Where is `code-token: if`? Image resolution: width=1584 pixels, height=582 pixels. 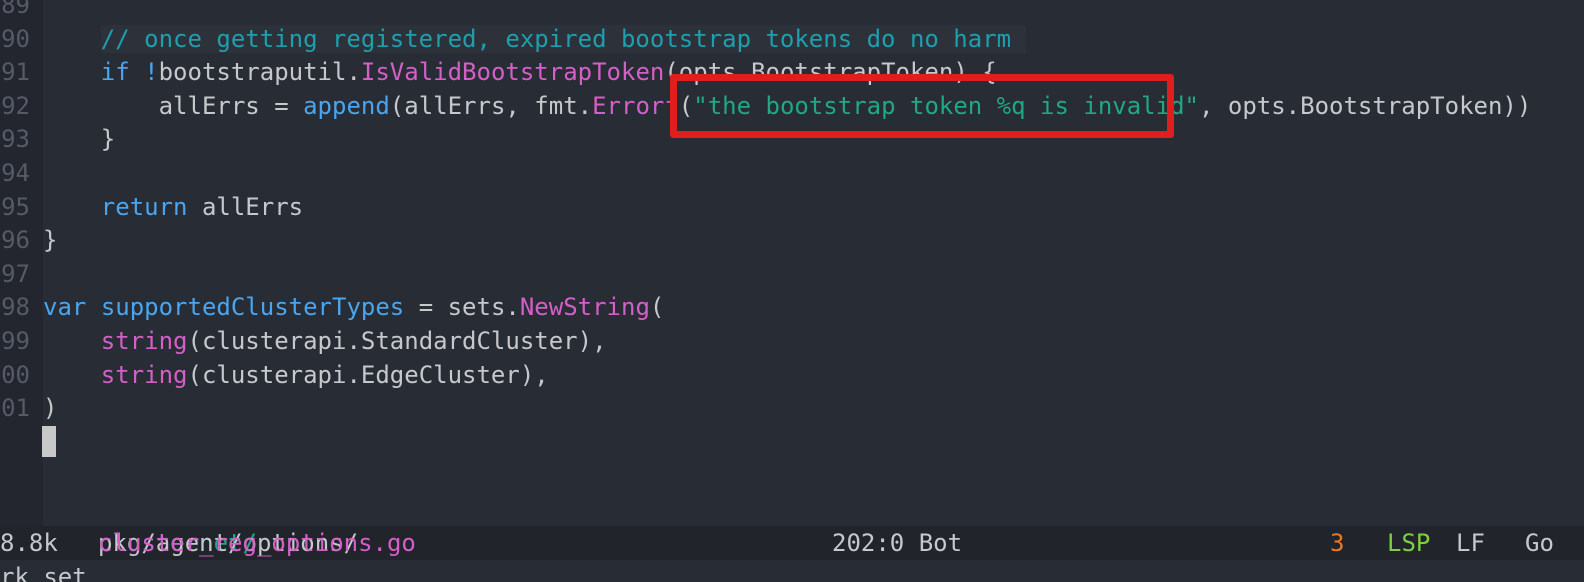 code-token: if is located at coordinates (115, 72).